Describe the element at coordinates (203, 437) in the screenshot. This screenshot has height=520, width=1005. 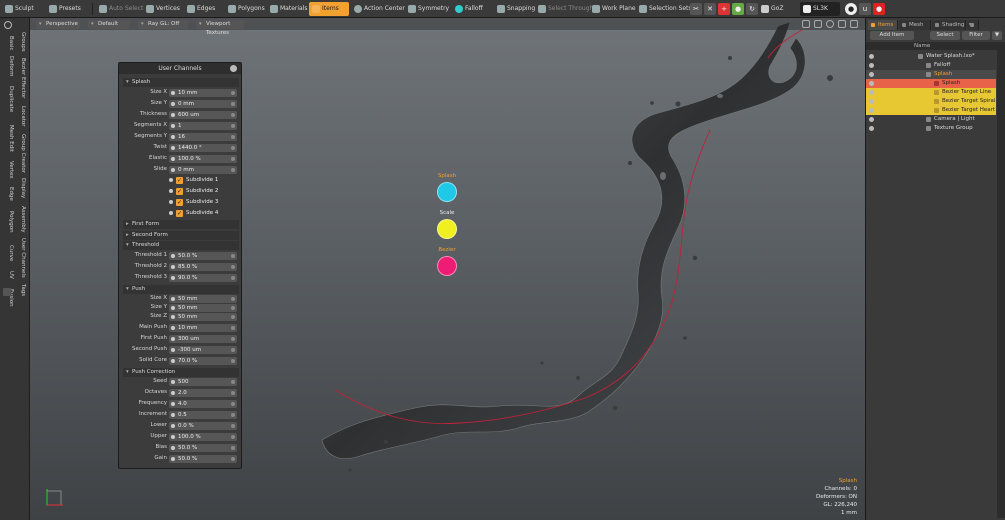
I see `correction-upper-field: 100.0 %` at that location.